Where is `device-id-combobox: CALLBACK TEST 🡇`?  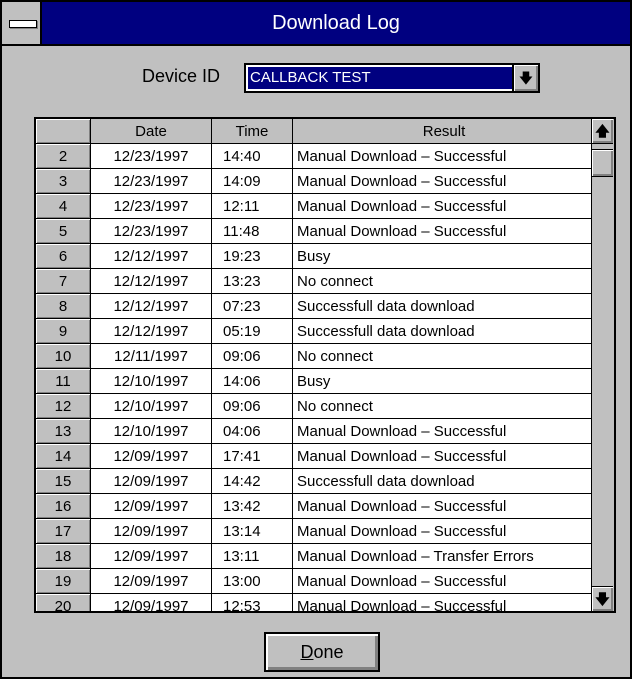
device-id-combobox: CALLBACK TEST 🡇 is located at coordinates (392, 78).